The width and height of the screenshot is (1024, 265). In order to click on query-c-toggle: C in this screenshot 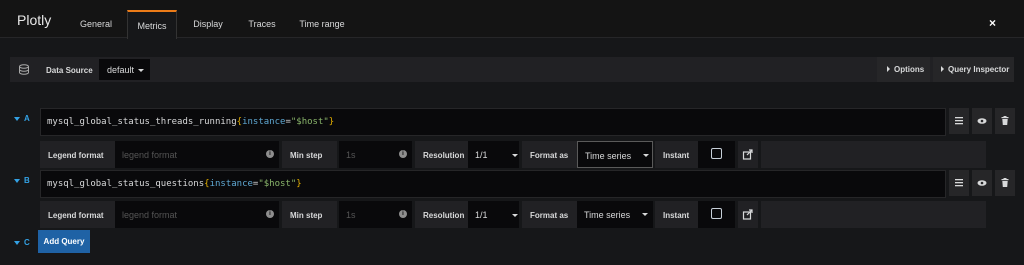, I will do `click(24, 244)`.